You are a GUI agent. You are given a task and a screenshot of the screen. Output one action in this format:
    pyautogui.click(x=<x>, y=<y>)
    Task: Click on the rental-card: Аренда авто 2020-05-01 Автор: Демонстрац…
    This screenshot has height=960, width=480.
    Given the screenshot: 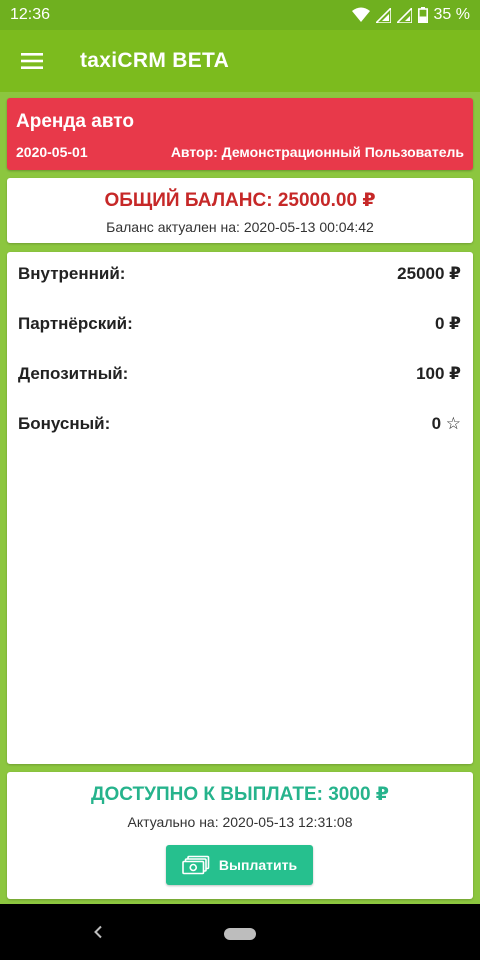 What is the action you would take?
    pyautogui.click(x=240, y=134)
    